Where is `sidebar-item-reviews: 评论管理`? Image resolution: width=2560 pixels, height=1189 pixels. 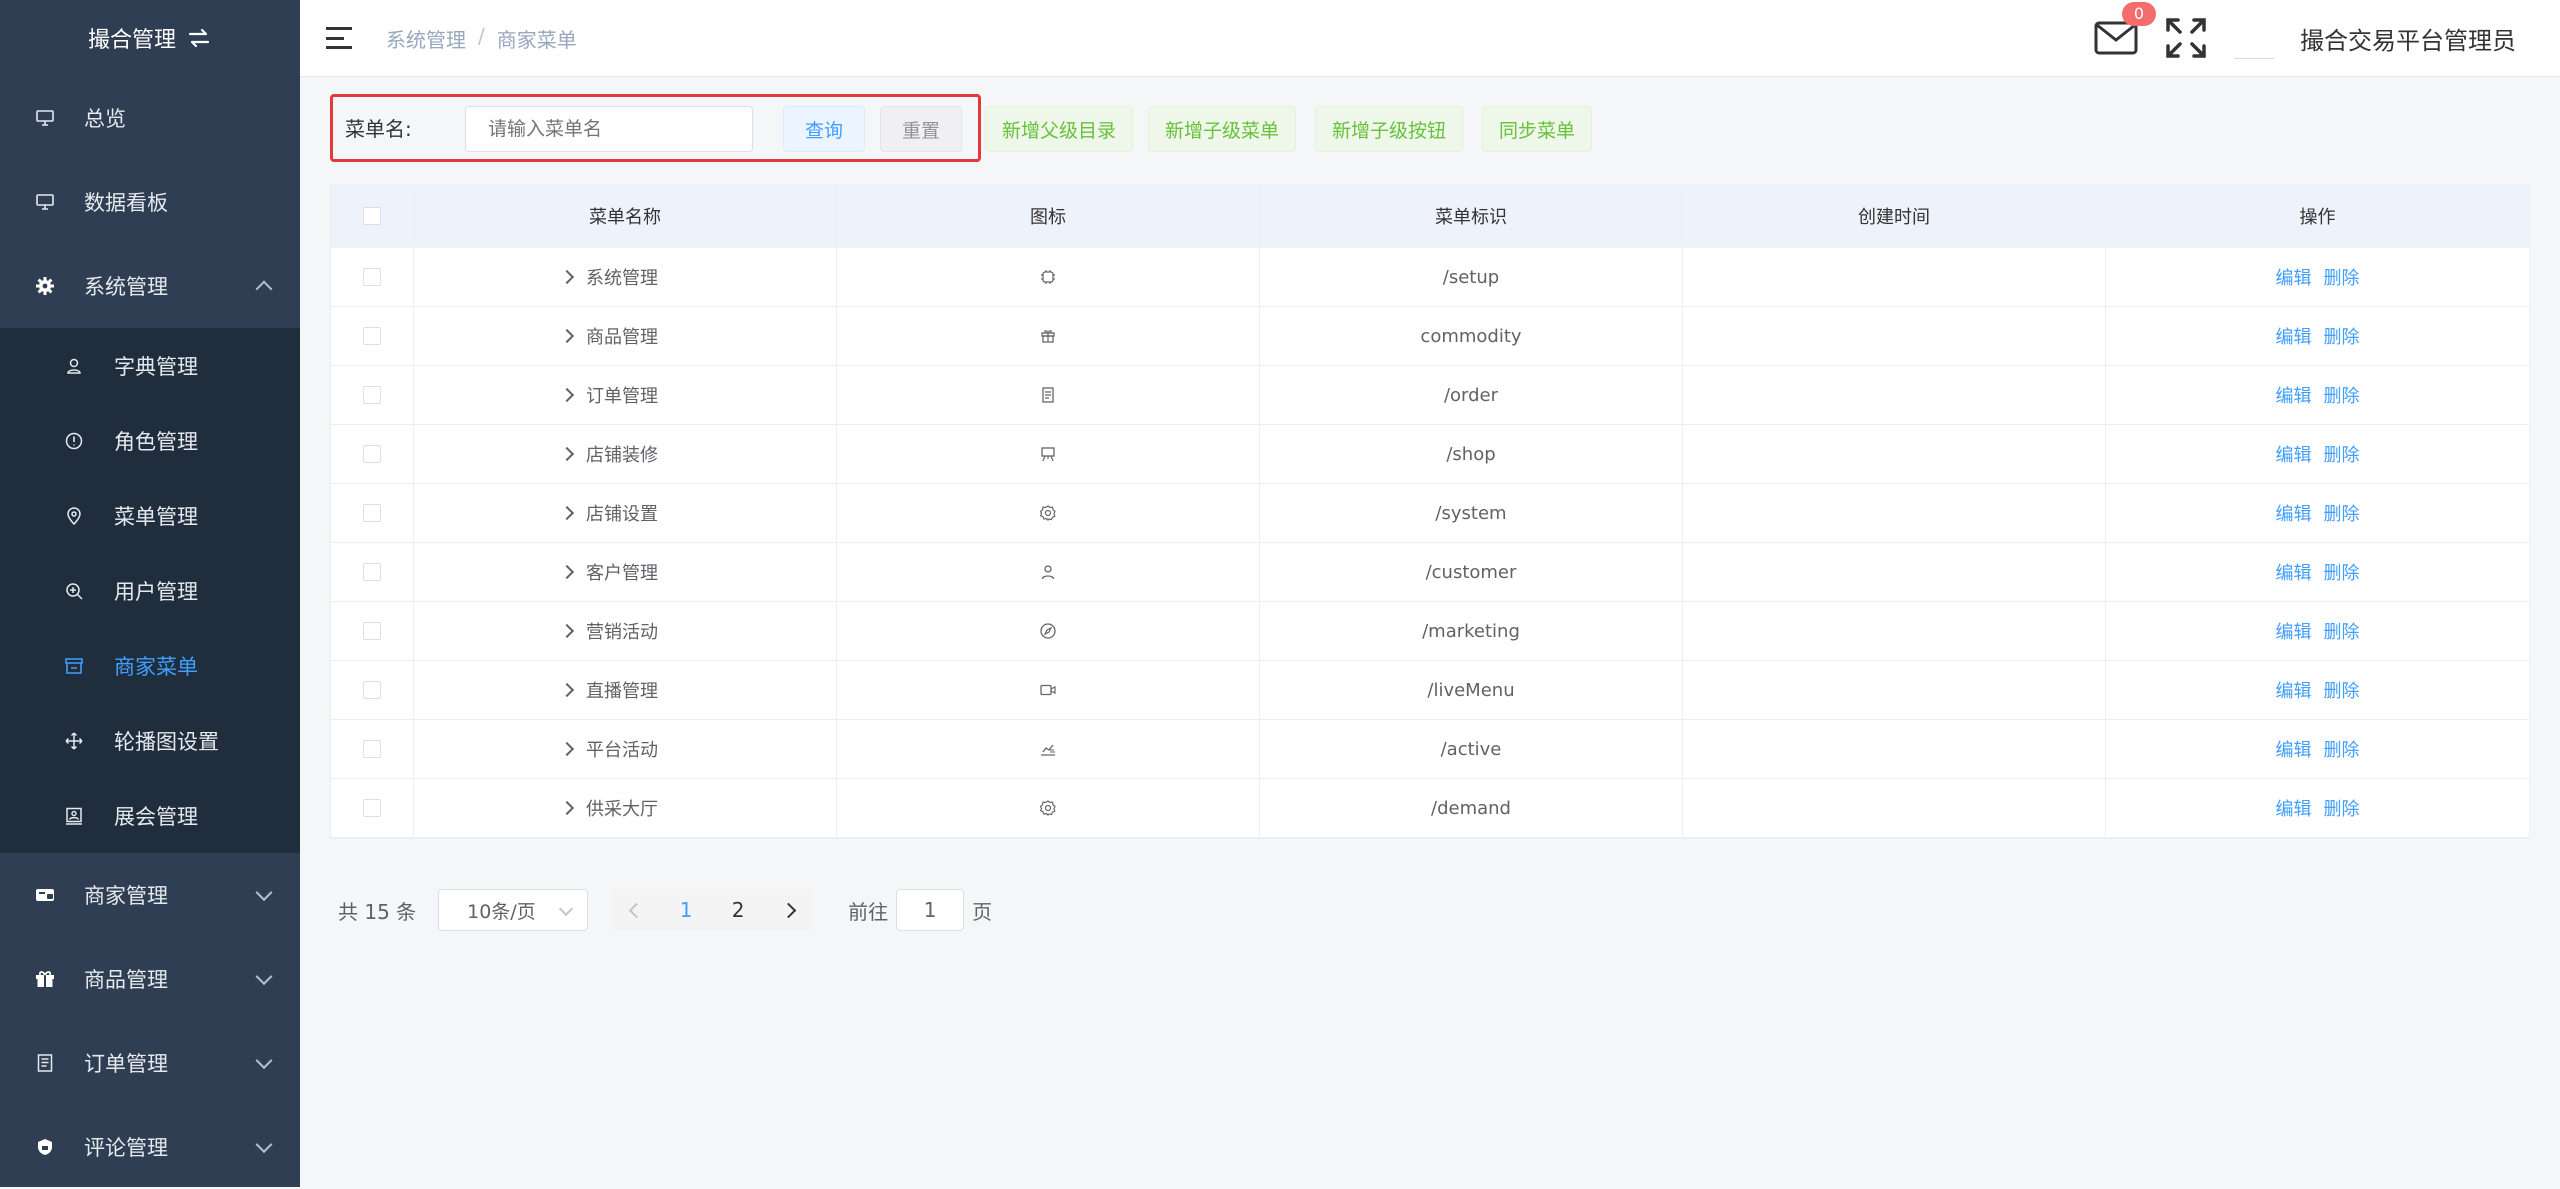 sidebar-item-reviews: 评论管理 is located at coordinates (150, 1147).